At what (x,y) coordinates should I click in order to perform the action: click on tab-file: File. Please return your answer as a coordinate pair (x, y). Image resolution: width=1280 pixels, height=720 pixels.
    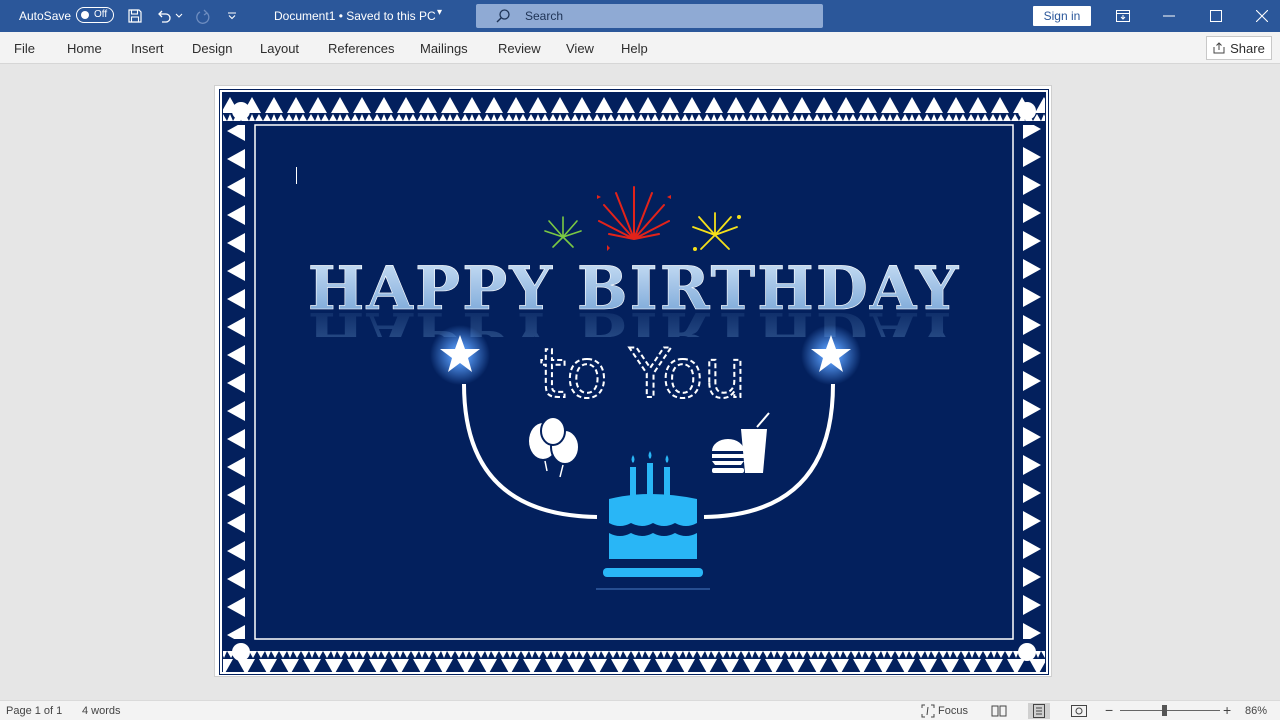
    Looking at the image, I should click on (24, 48).